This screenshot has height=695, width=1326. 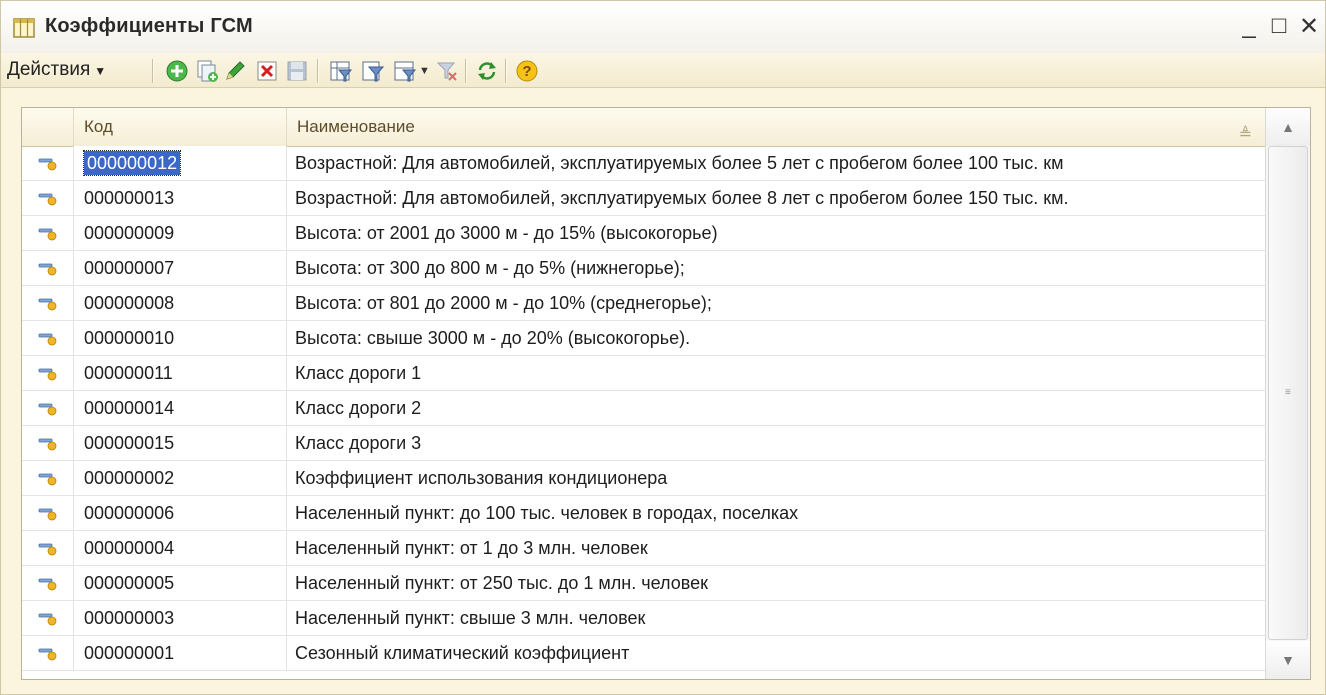 I want to click on code-cell: 000000007, so click(x=180, y=268).